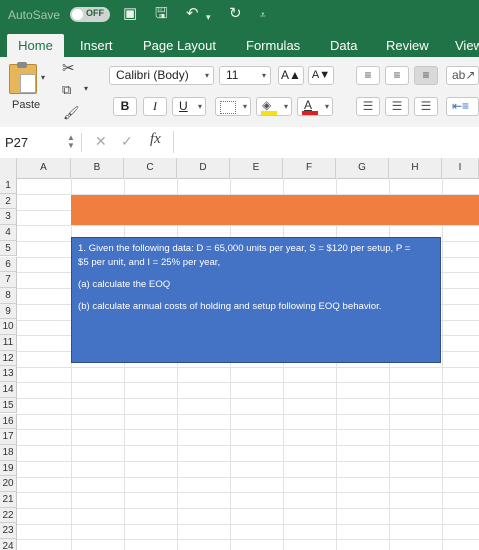 The image size is (479, 550). What do you see at coordinates (291, 75) in the screenshot?
I see `increase-font-button: A▲` at bounding box center [291, 75].